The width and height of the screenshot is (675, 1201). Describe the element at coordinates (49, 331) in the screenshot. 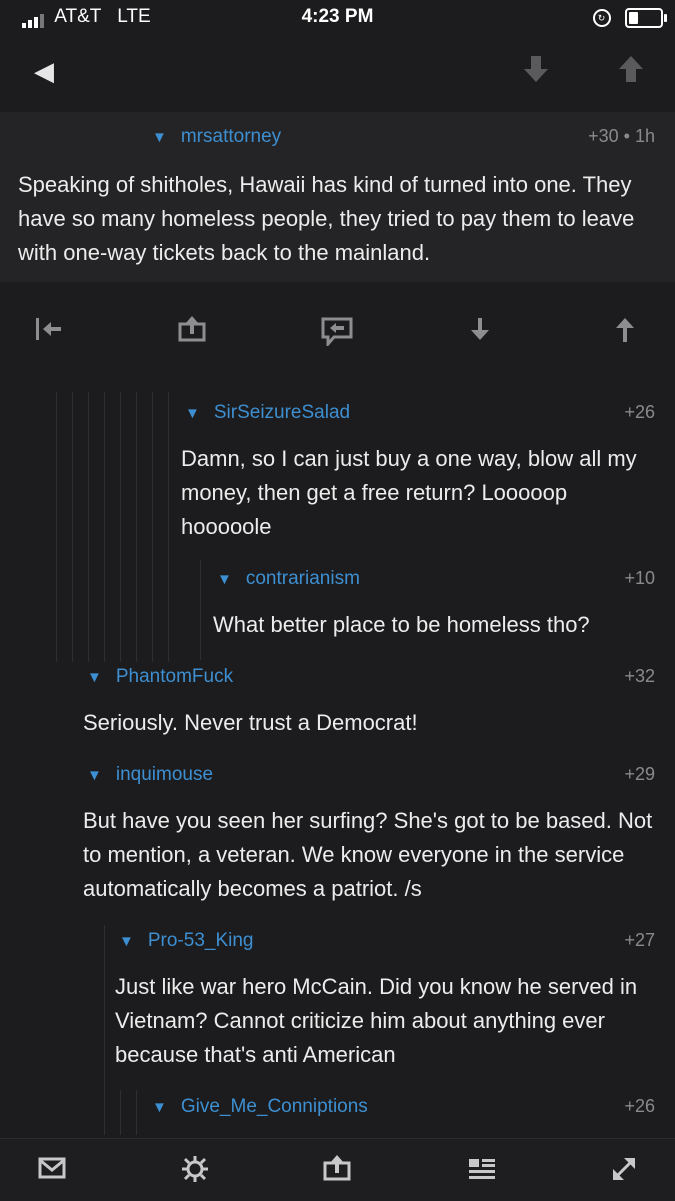

I see `collapse-thread-icon` at that location.